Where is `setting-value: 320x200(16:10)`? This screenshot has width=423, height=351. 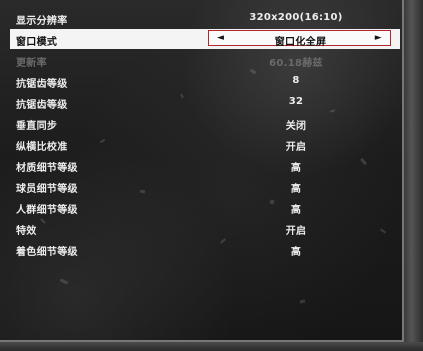
setting-value: 320x200(16:10) is located at coordinates (296, 17).